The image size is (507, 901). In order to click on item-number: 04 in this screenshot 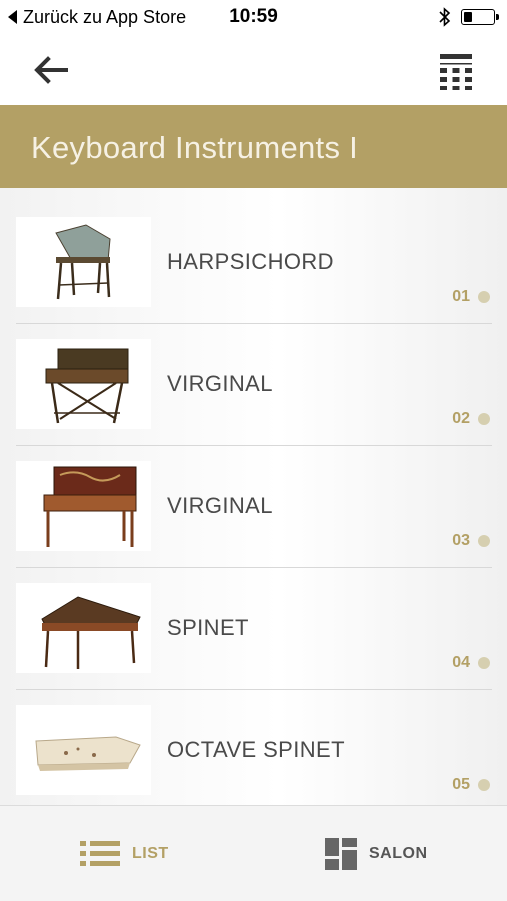, I will do `click(461, 662)`.